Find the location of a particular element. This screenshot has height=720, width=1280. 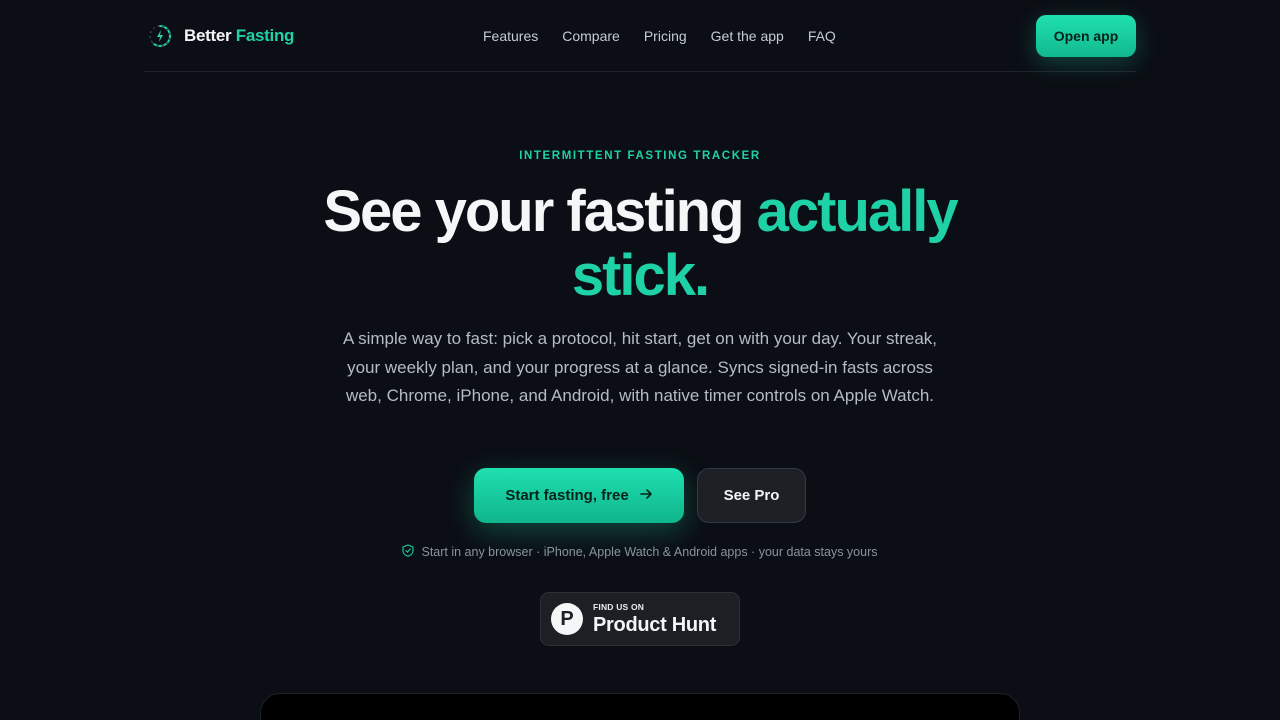

open-app-button: Open app is located at coordinates (1086, 35).